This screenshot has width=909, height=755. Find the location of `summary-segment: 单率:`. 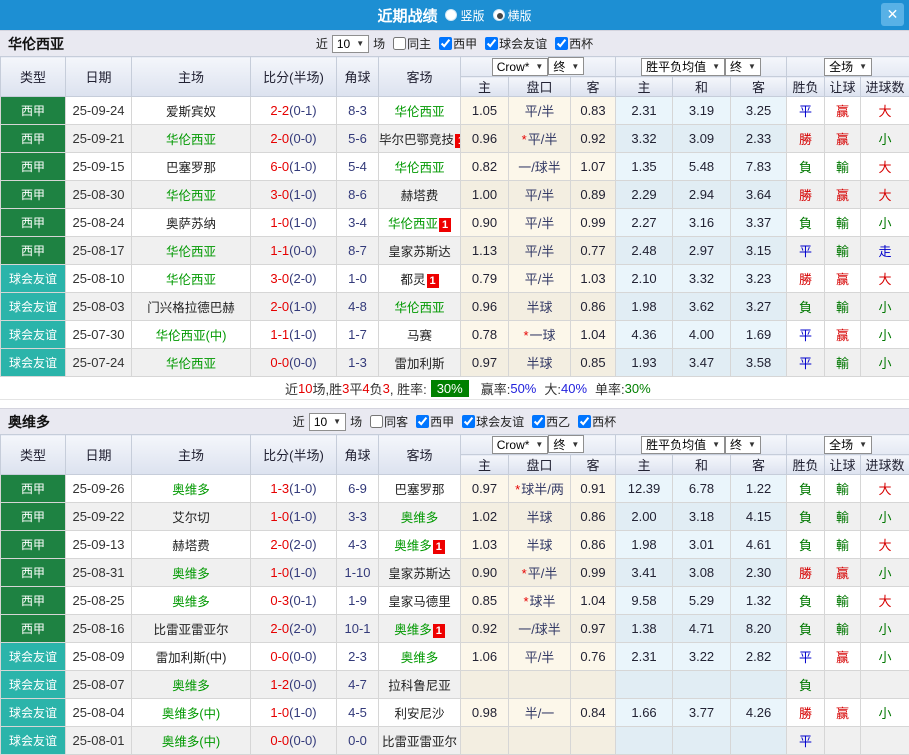

summary-segment: 单率: is located at coordinates (610, 388).